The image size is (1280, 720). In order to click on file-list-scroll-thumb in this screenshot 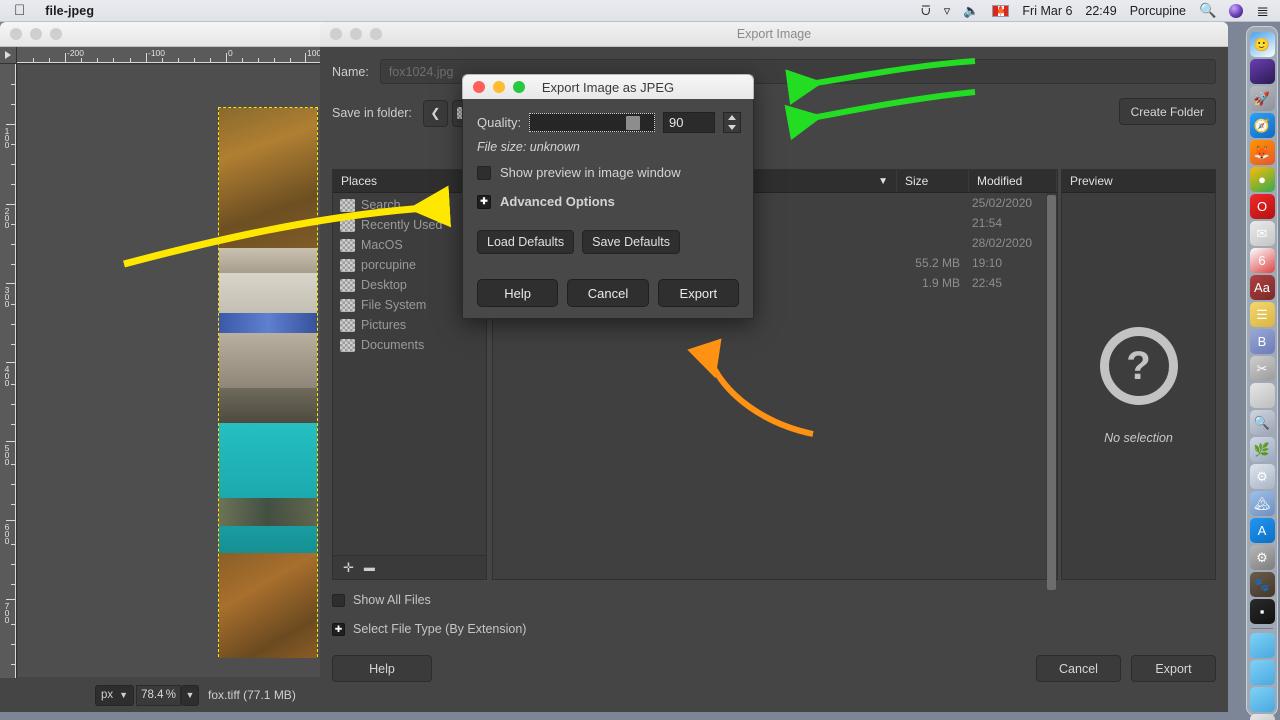, I will do `click(1051, 392)`.